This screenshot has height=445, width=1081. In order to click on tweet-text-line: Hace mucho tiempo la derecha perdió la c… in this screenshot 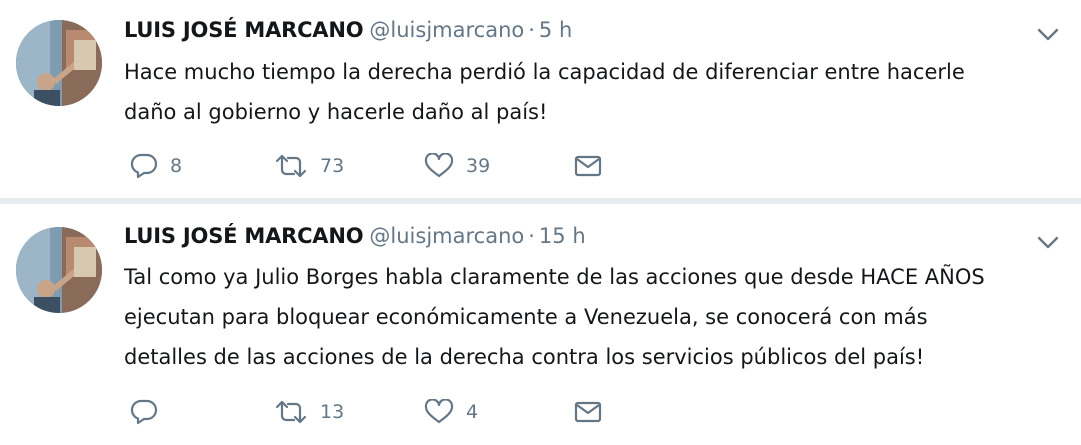, I will do `click(544, 72)`.